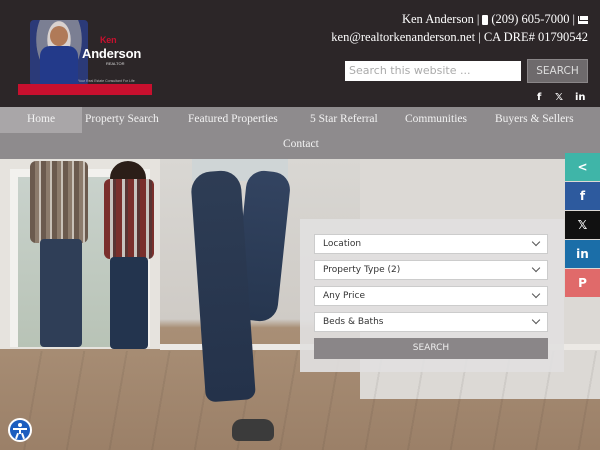 This screenshot has height=450, width=600. Describe the element at coordinates (253, 430) in the screenshot. I see `hero-child-shoe` at that location.